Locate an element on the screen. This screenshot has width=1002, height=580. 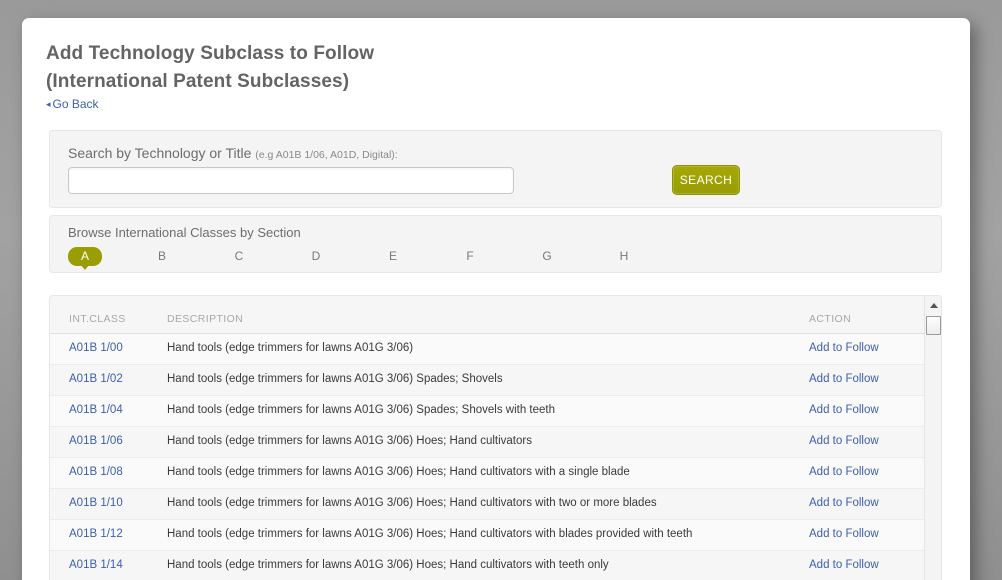
int-class-link: A01B 1/14 is located at coordinates (96, 565).